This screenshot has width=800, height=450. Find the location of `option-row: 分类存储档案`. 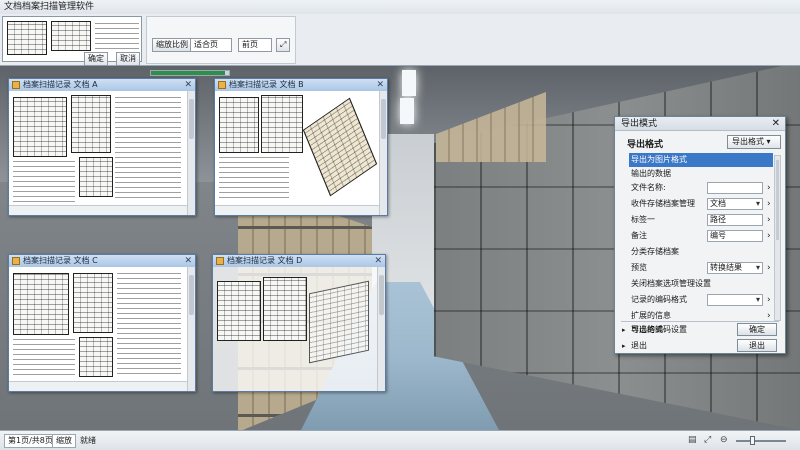

option-row: 分类存储档案 is located at coordinates (706, 252).